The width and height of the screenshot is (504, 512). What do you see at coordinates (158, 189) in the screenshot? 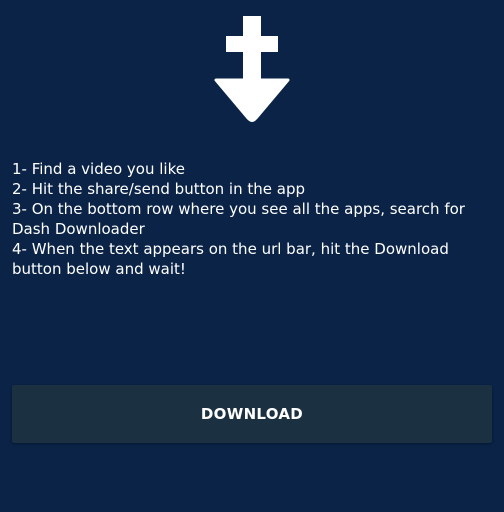
I see `instruction-step-2: 2- Hit the share/send button in the app` at bounding box center [158, 189].